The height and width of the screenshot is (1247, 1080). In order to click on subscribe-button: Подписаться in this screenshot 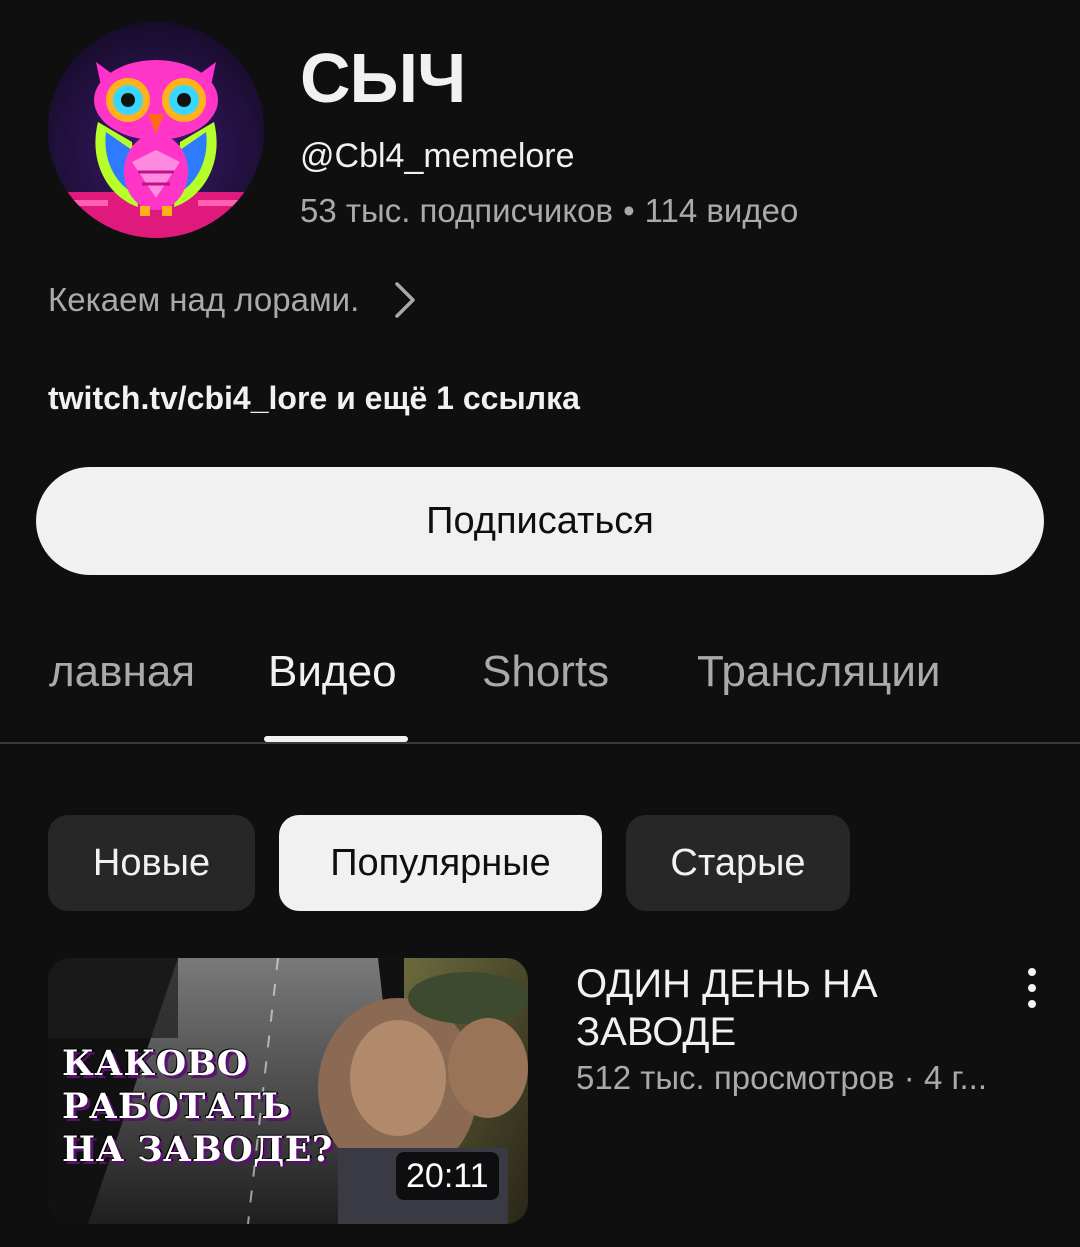, I will do `click(540, 521)`.